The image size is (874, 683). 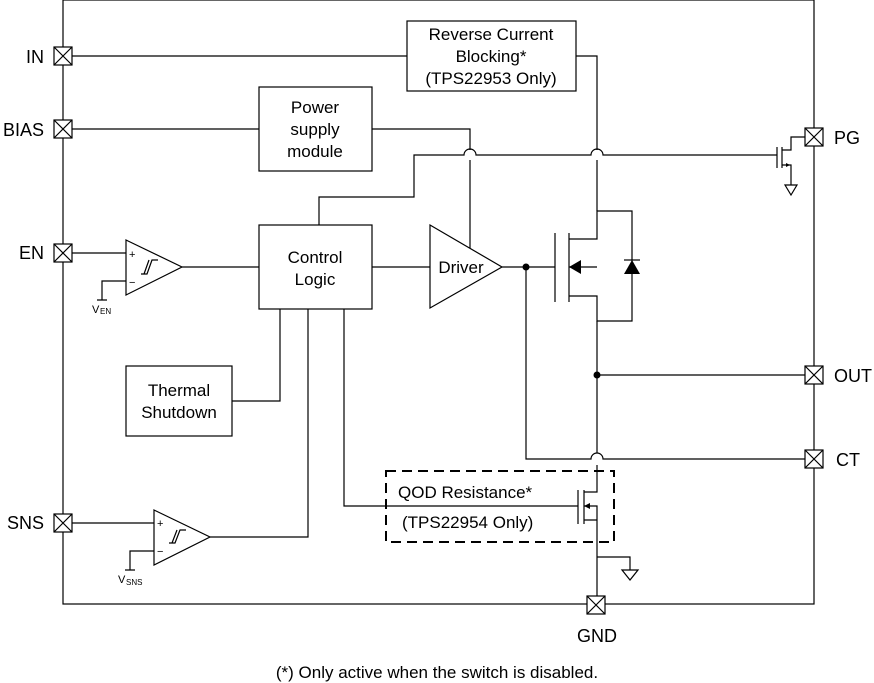 I want to click on pin-sns: SNS, so click(x=40, y=523).